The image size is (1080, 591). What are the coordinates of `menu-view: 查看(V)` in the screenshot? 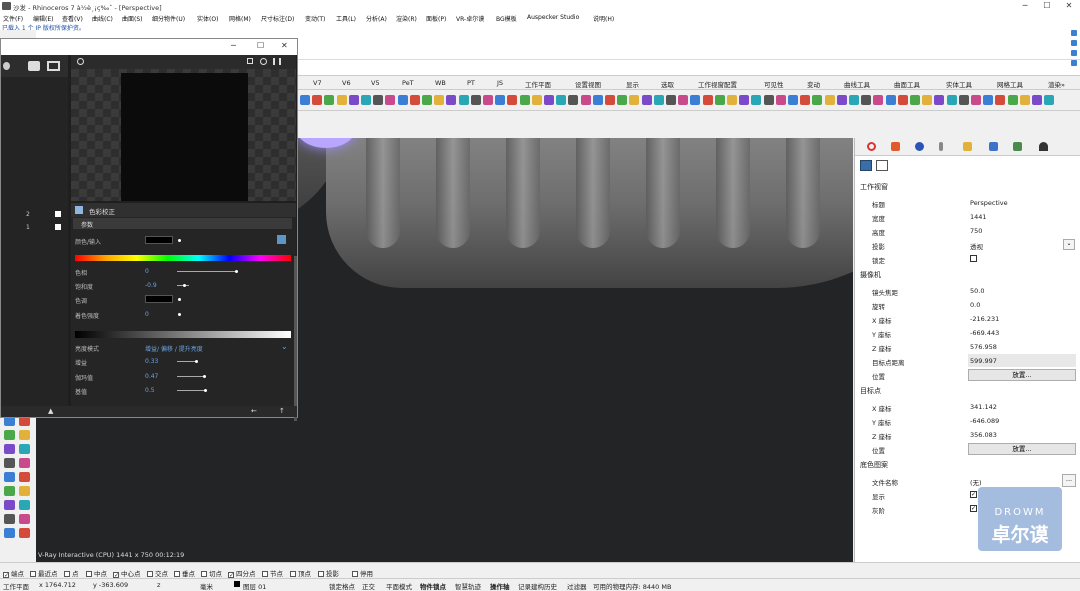 It's located at (72, 18).